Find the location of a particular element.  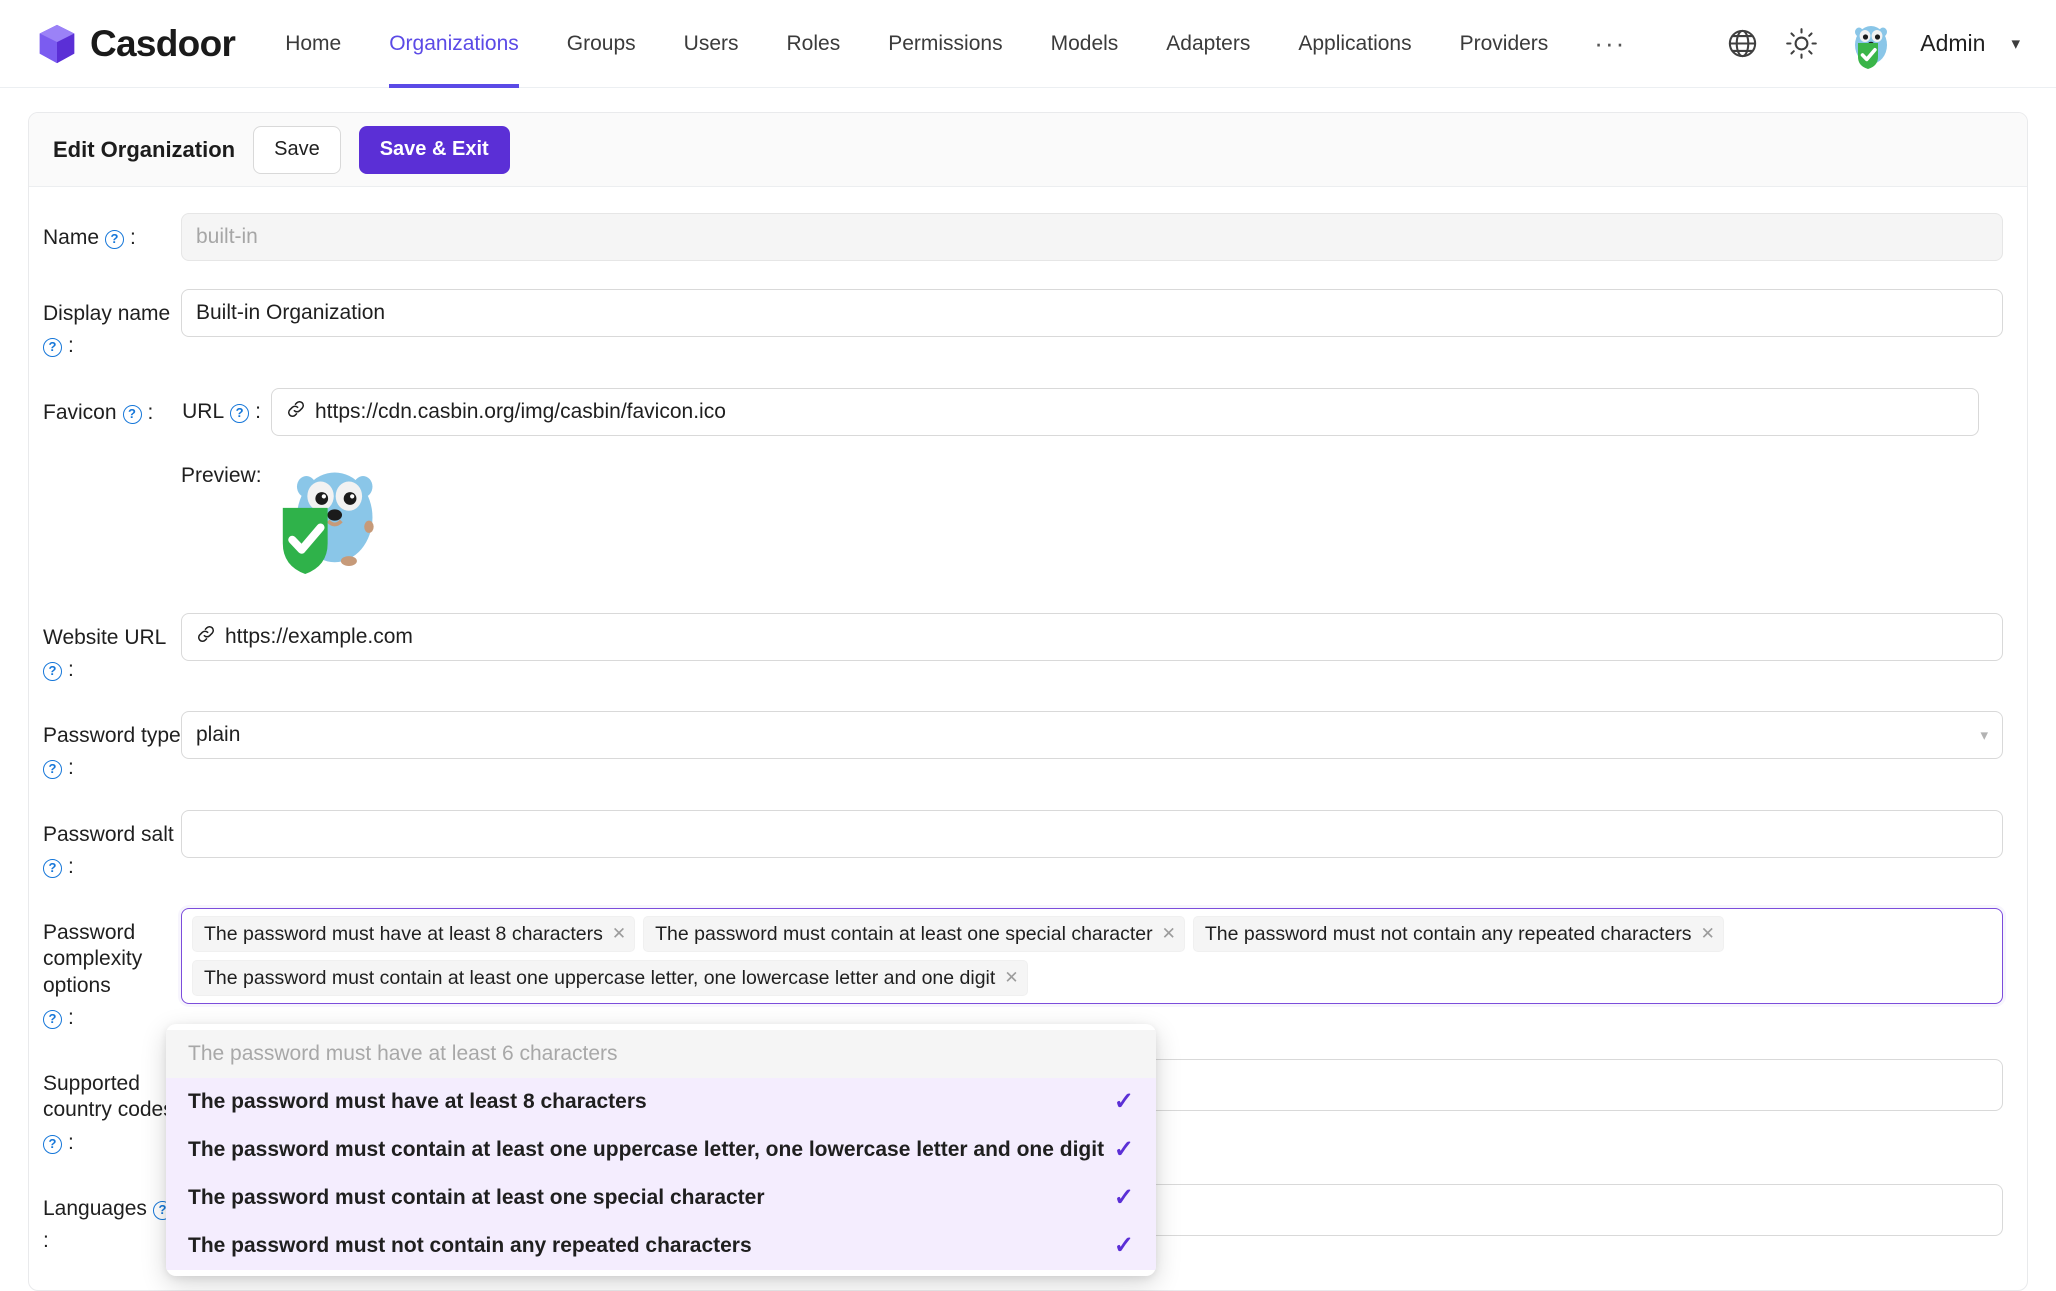

brand-logo-link: Casdoor is located at coordinates (135, 44).